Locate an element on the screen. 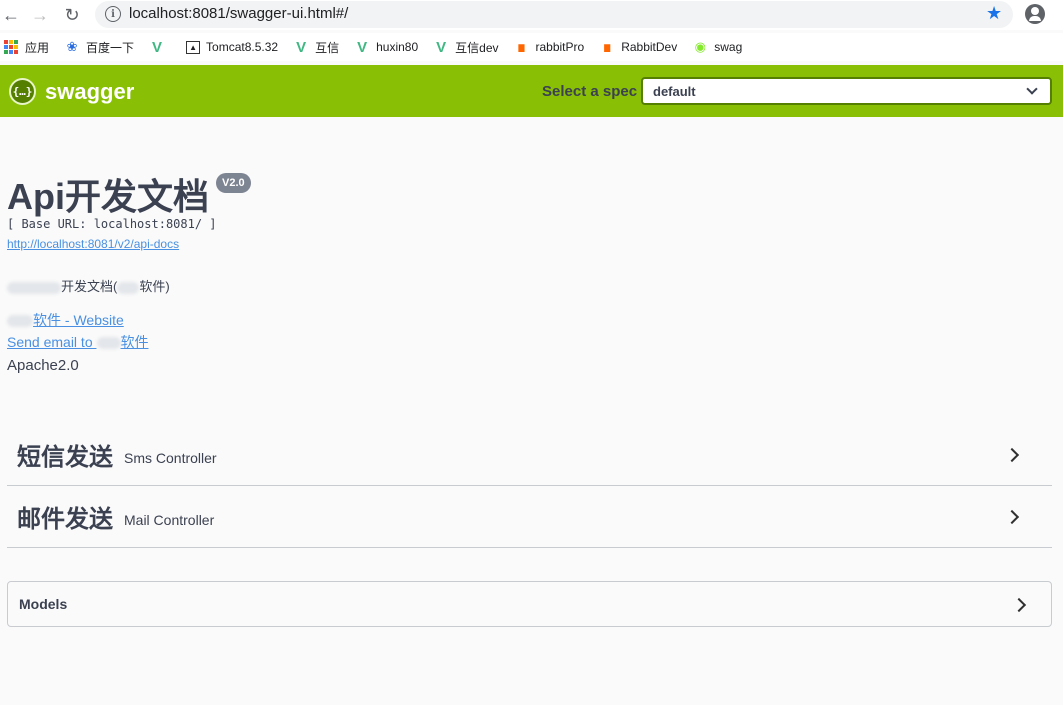 Image resolution: width=1063 pixels, height=705 pixels. swagger-topbar: {…} swagger Select a spec default is located at coordinates (531, 91).